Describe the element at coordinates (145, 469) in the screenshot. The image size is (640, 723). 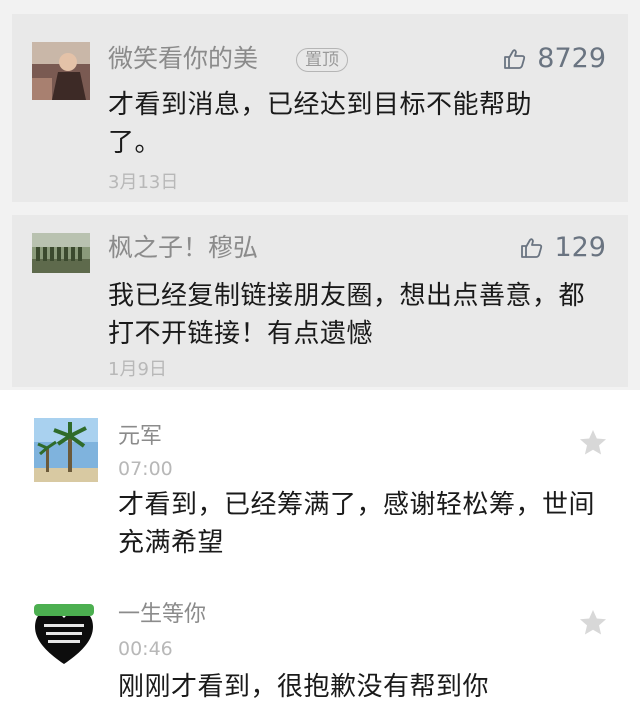
I see `comment-time: 07:00` at that location.